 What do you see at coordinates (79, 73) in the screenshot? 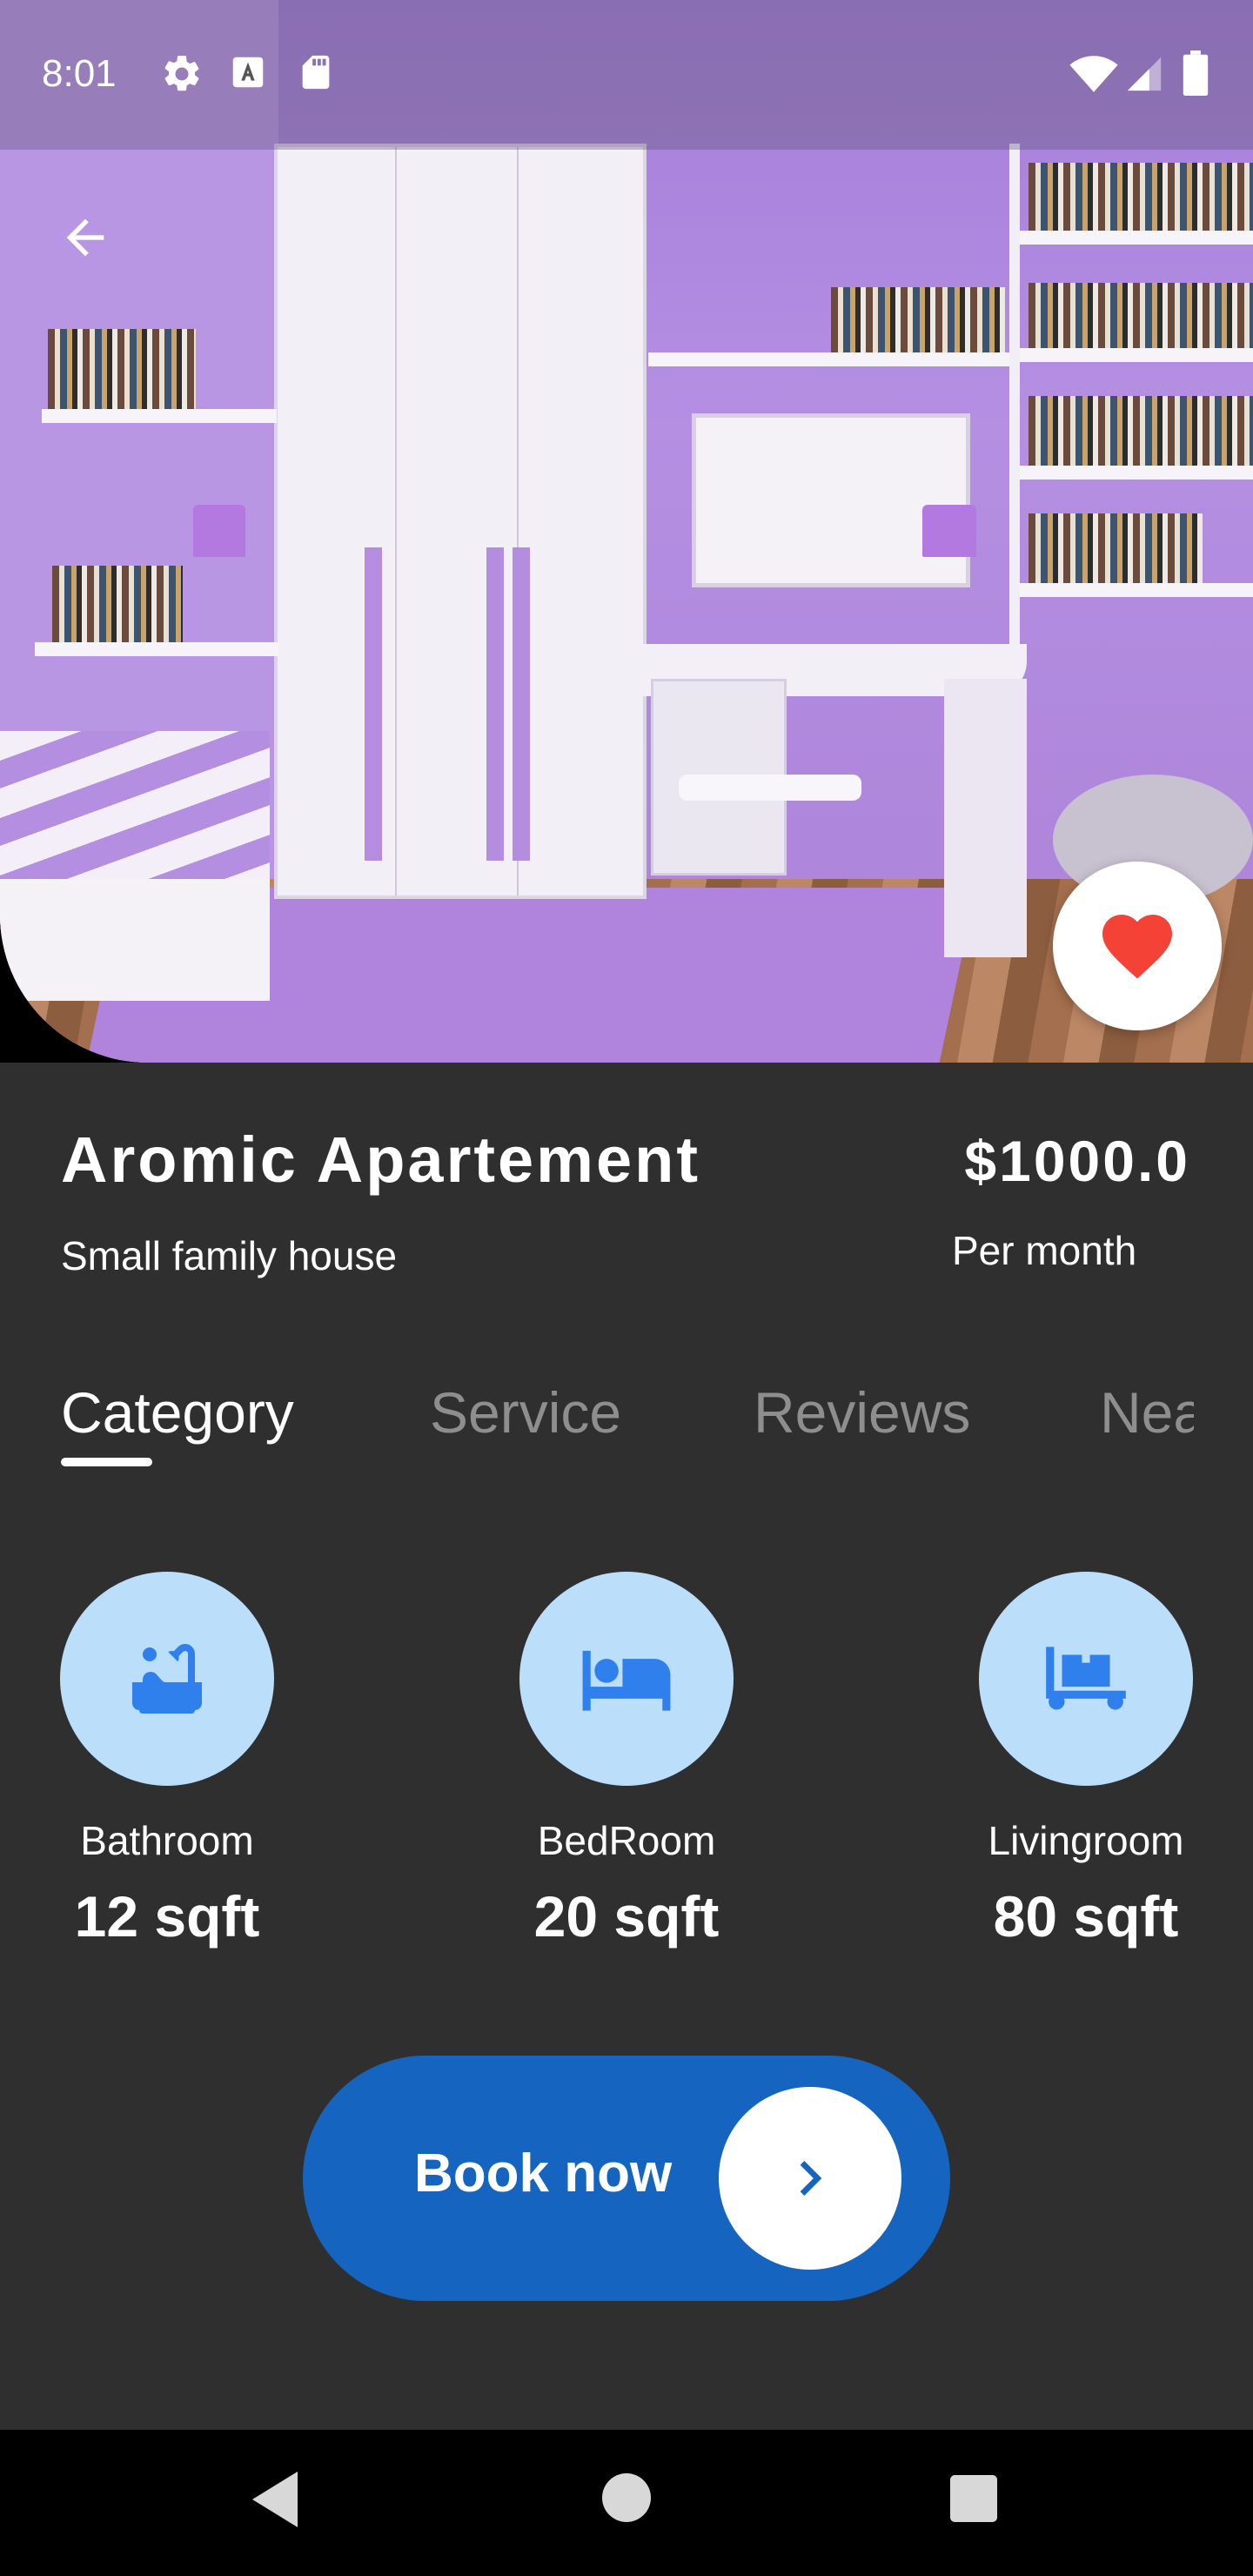
I see `status-time: 8:01` at bounding box center [79, 73].